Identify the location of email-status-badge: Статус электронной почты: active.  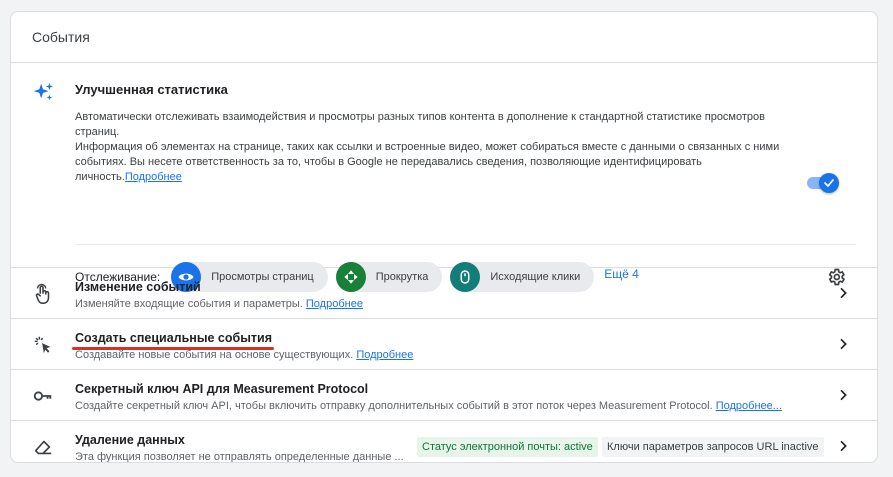
(507, 447).